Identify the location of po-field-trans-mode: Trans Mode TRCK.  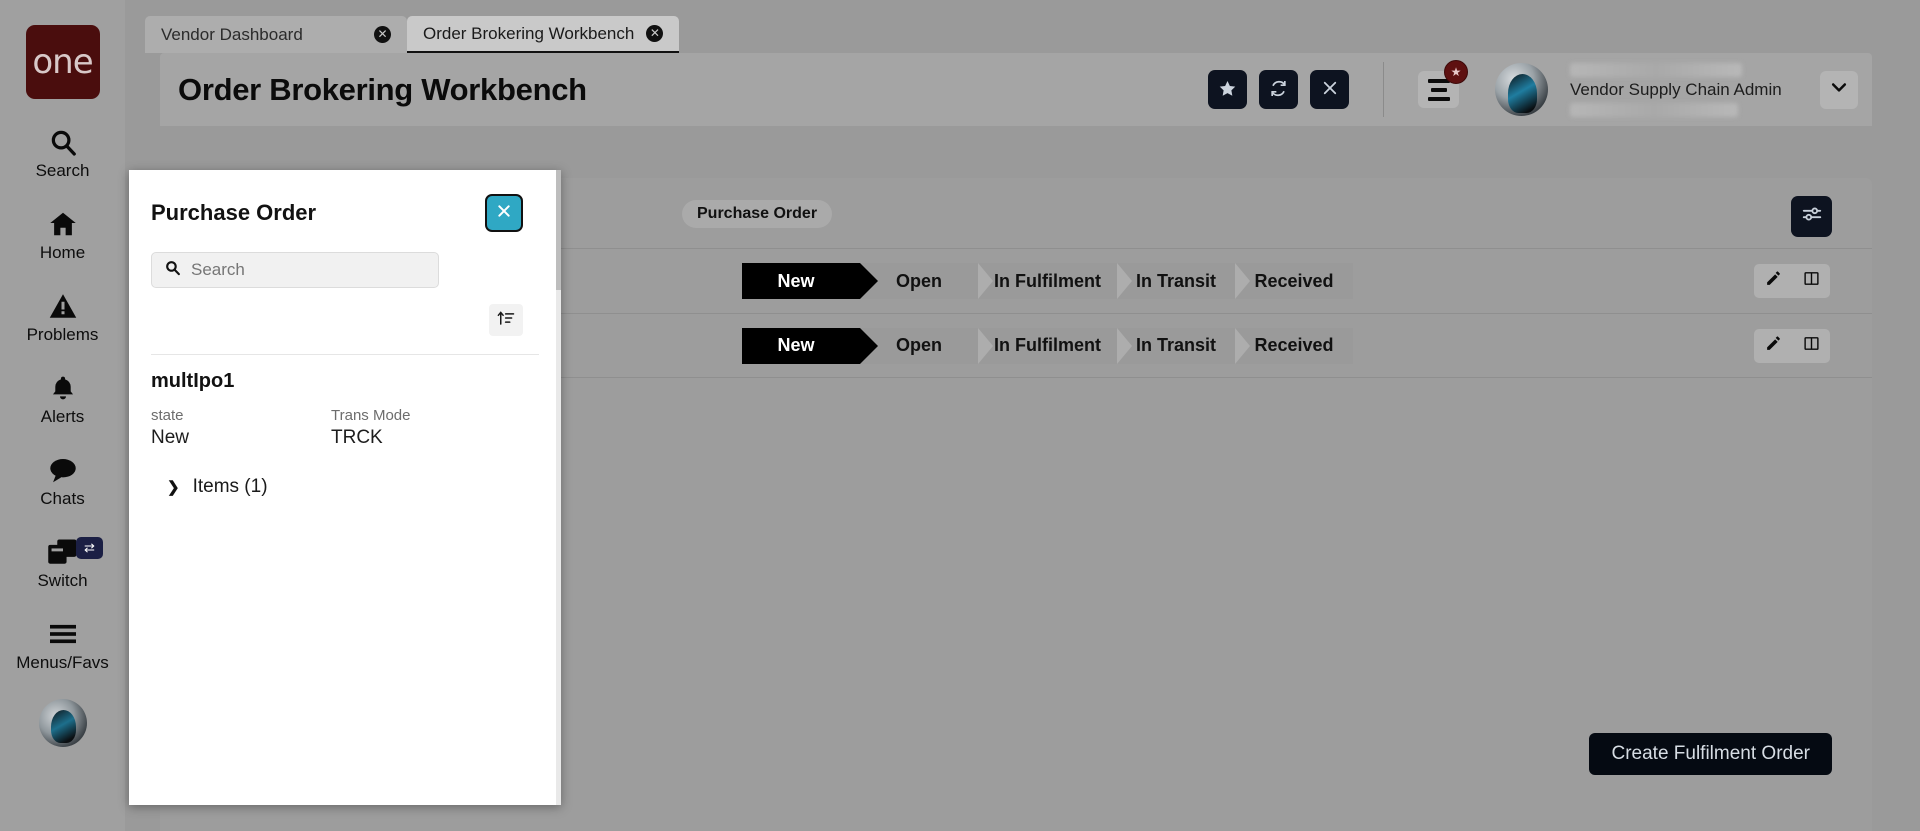
(421, 428).